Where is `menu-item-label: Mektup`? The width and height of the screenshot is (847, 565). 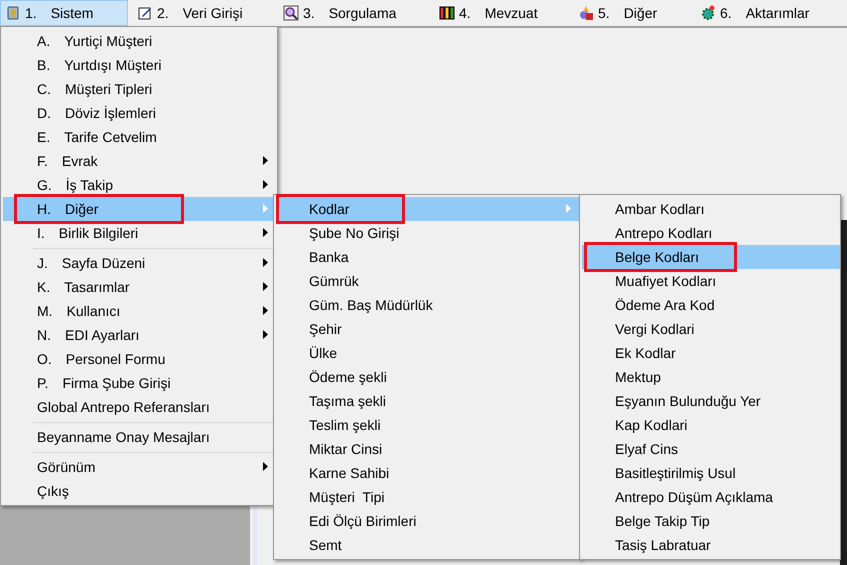
menu-item-label: Mektup is located at coordinates (638, 377).